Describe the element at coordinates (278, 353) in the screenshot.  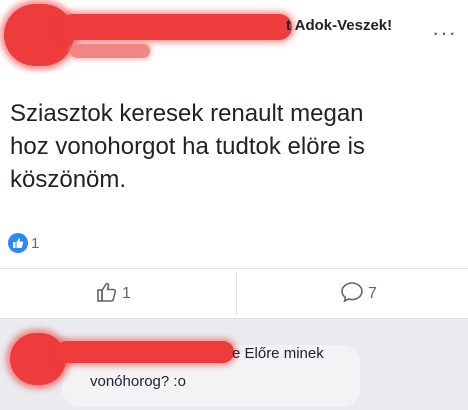
I see `comment-text-line-1: e Előre minek` at that location.